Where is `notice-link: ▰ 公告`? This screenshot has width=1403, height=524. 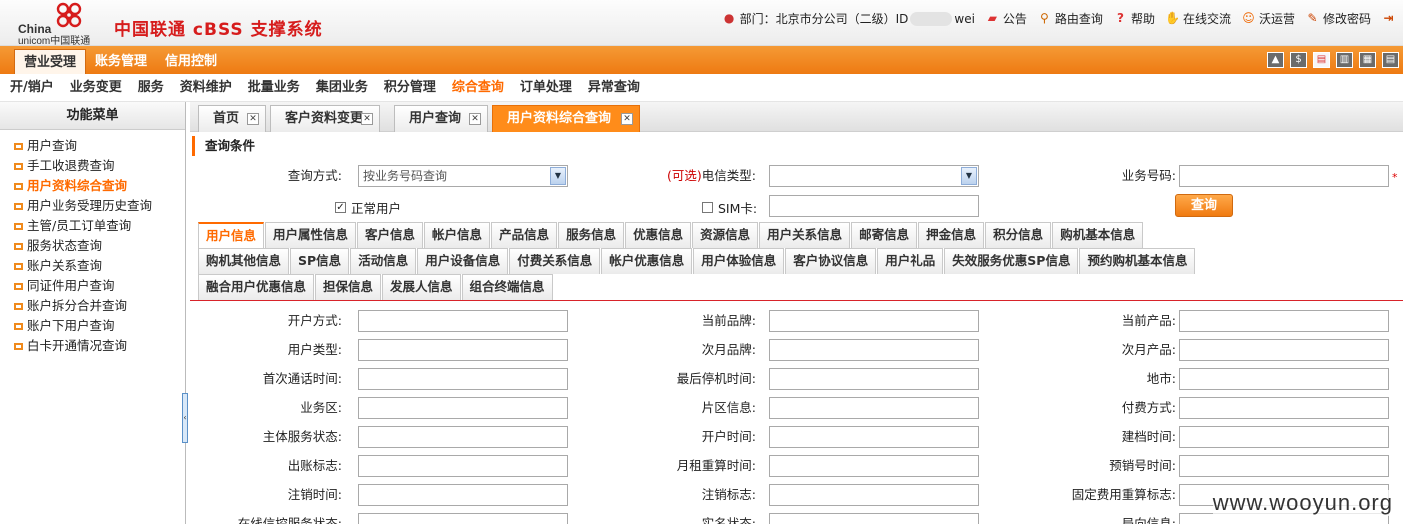 notice-link: ▰ 公告 is located at coordinates (1006, 18).